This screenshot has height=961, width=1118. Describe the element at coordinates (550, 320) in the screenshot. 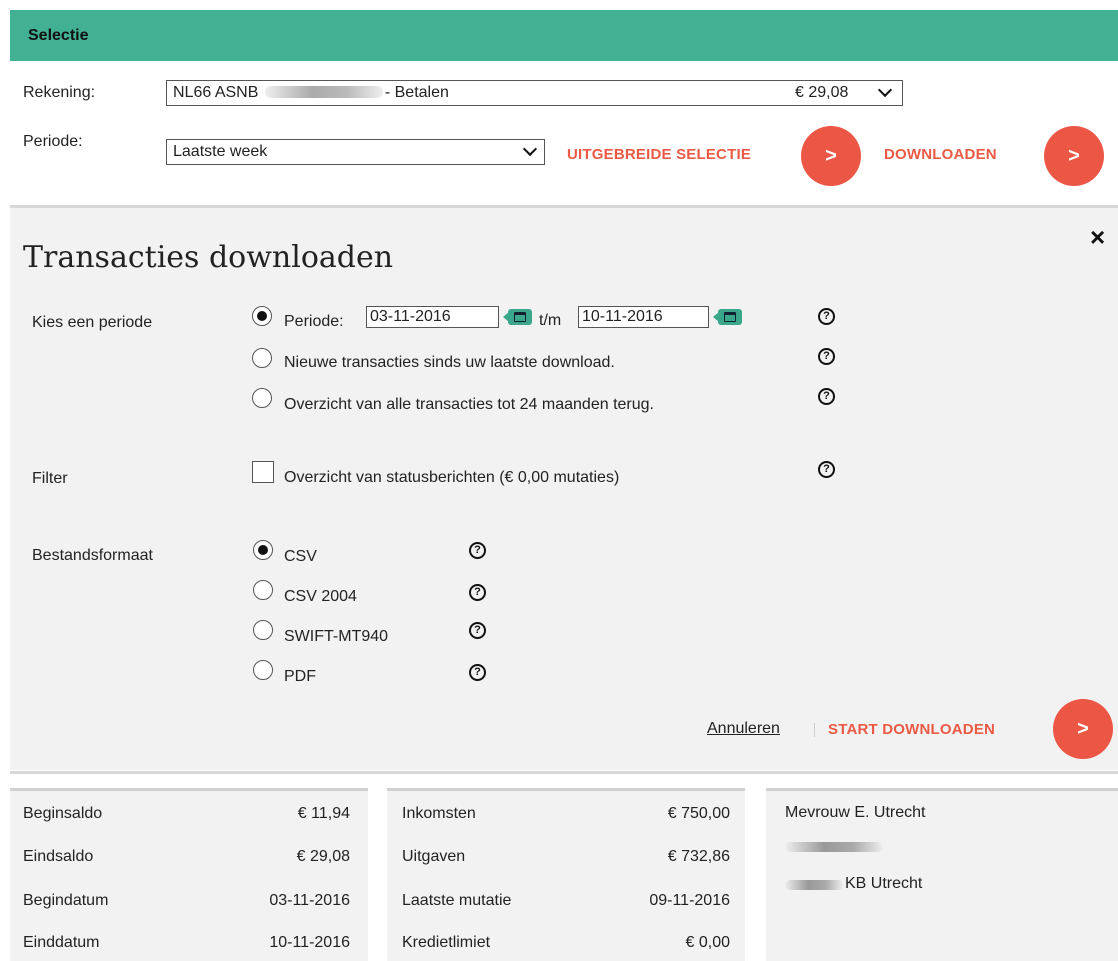

I see `date-range-separator: t/m` at that location.